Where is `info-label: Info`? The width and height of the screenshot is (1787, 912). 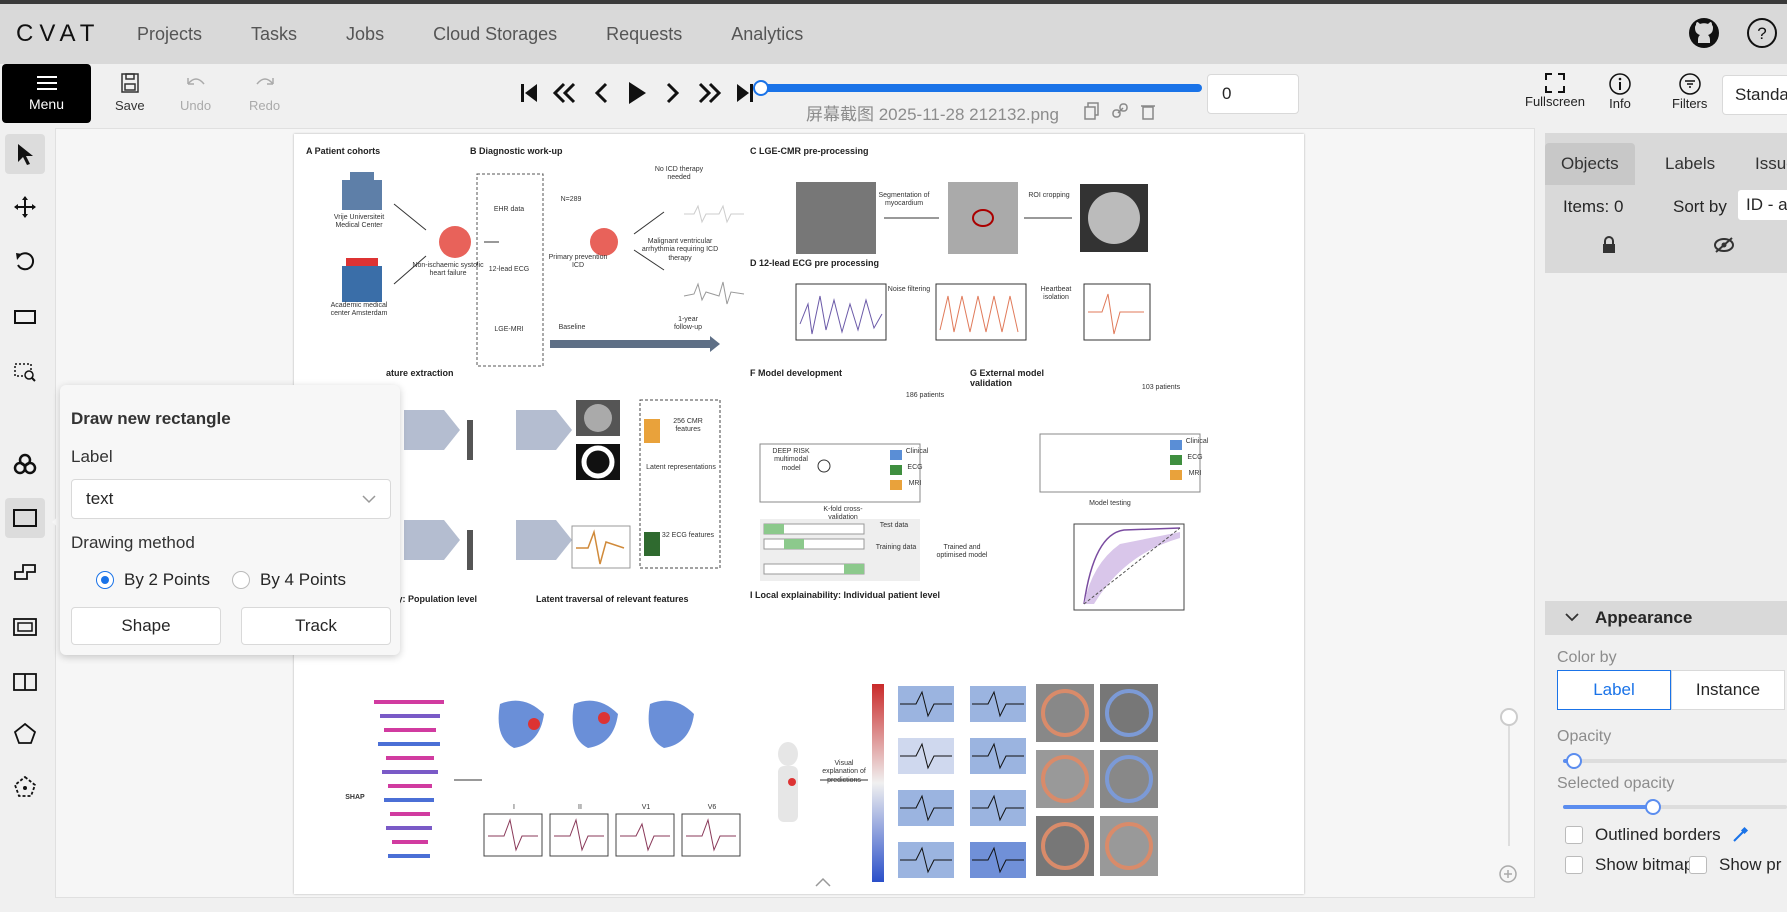
info-label: Info is located at coordinates (1620, 103).